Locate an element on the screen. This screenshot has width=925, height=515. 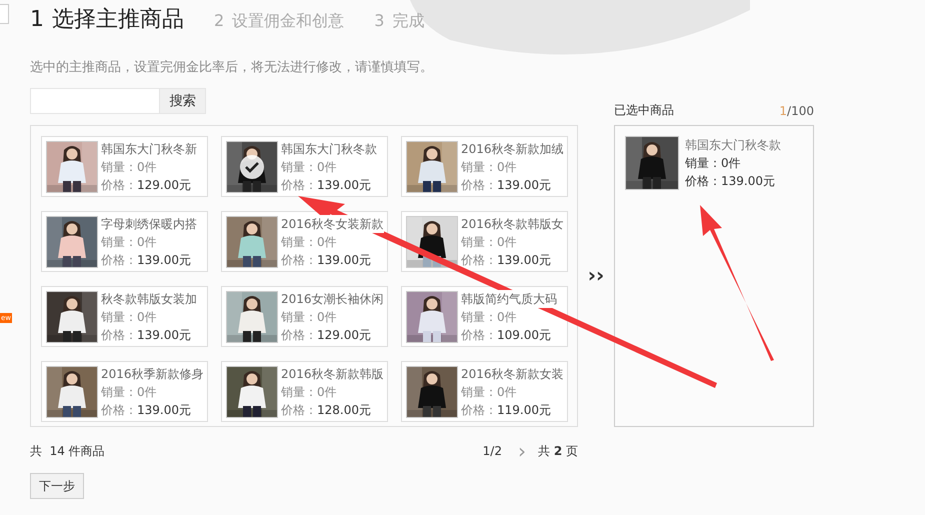
product-card: 2016女潮长袖休闲 销量：0件 价格：129.00元 is located at coordinates (304, 316).